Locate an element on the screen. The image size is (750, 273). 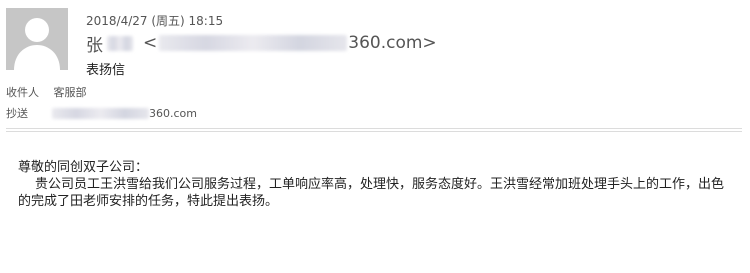
sender-line: 张 < 360.com> is located at coordinates (261, 43).